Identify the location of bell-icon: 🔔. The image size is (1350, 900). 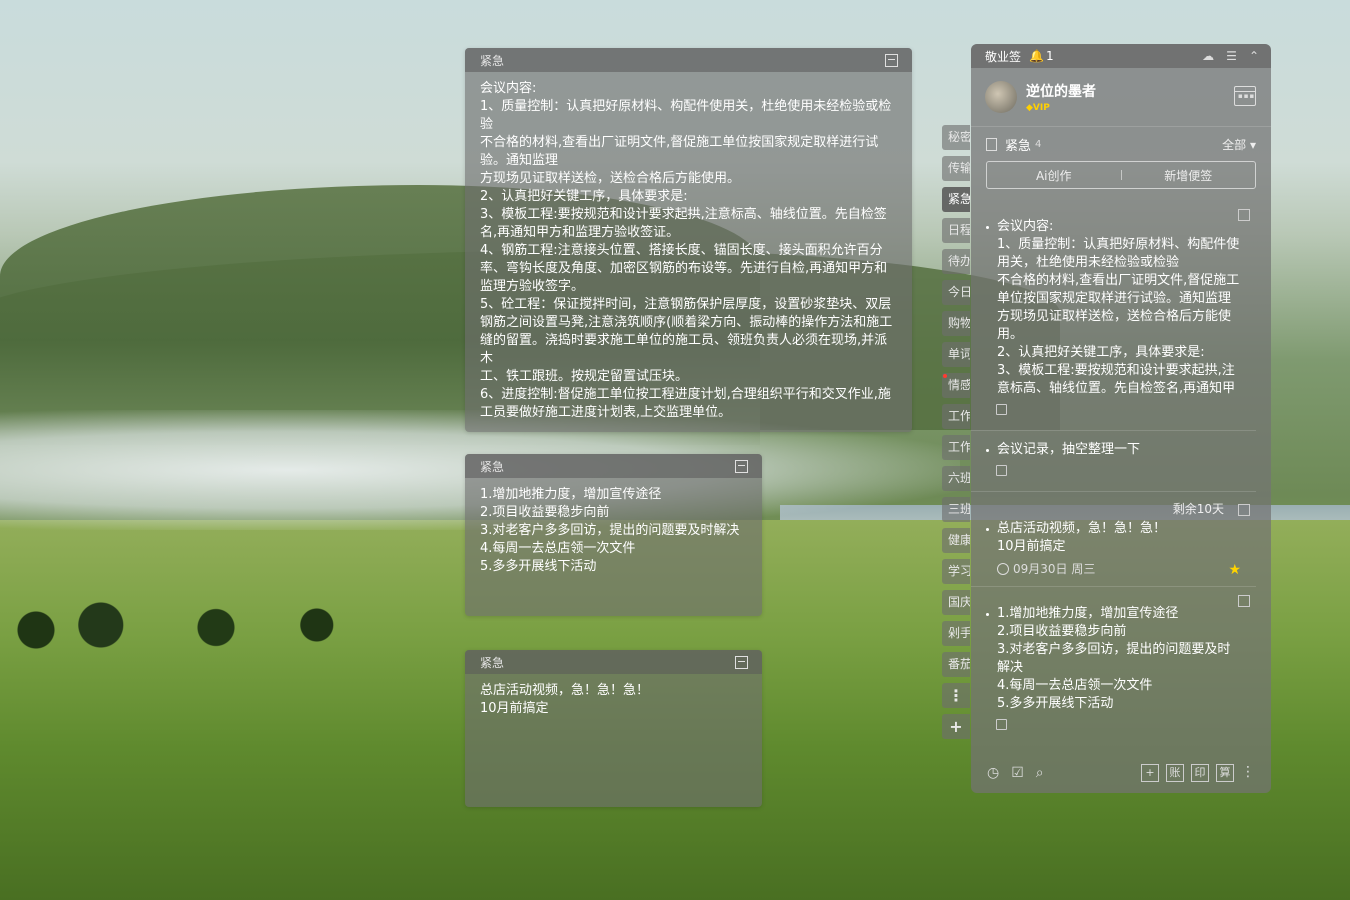
(1036, 56).